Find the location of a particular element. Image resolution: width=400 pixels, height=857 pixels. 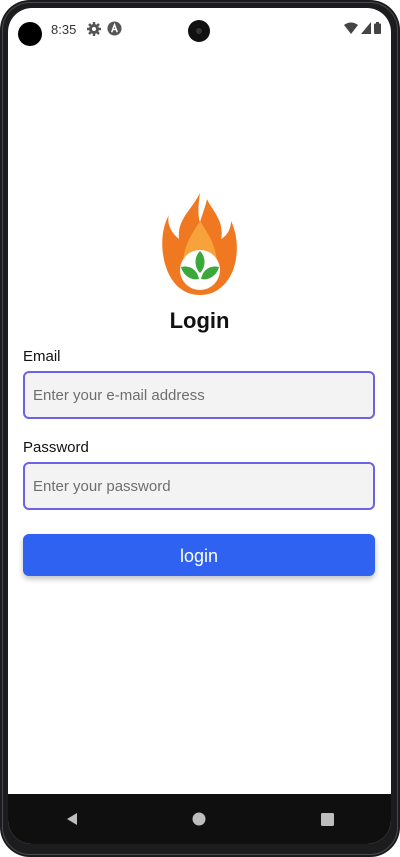

home-button is located at coordinates (199, 819).